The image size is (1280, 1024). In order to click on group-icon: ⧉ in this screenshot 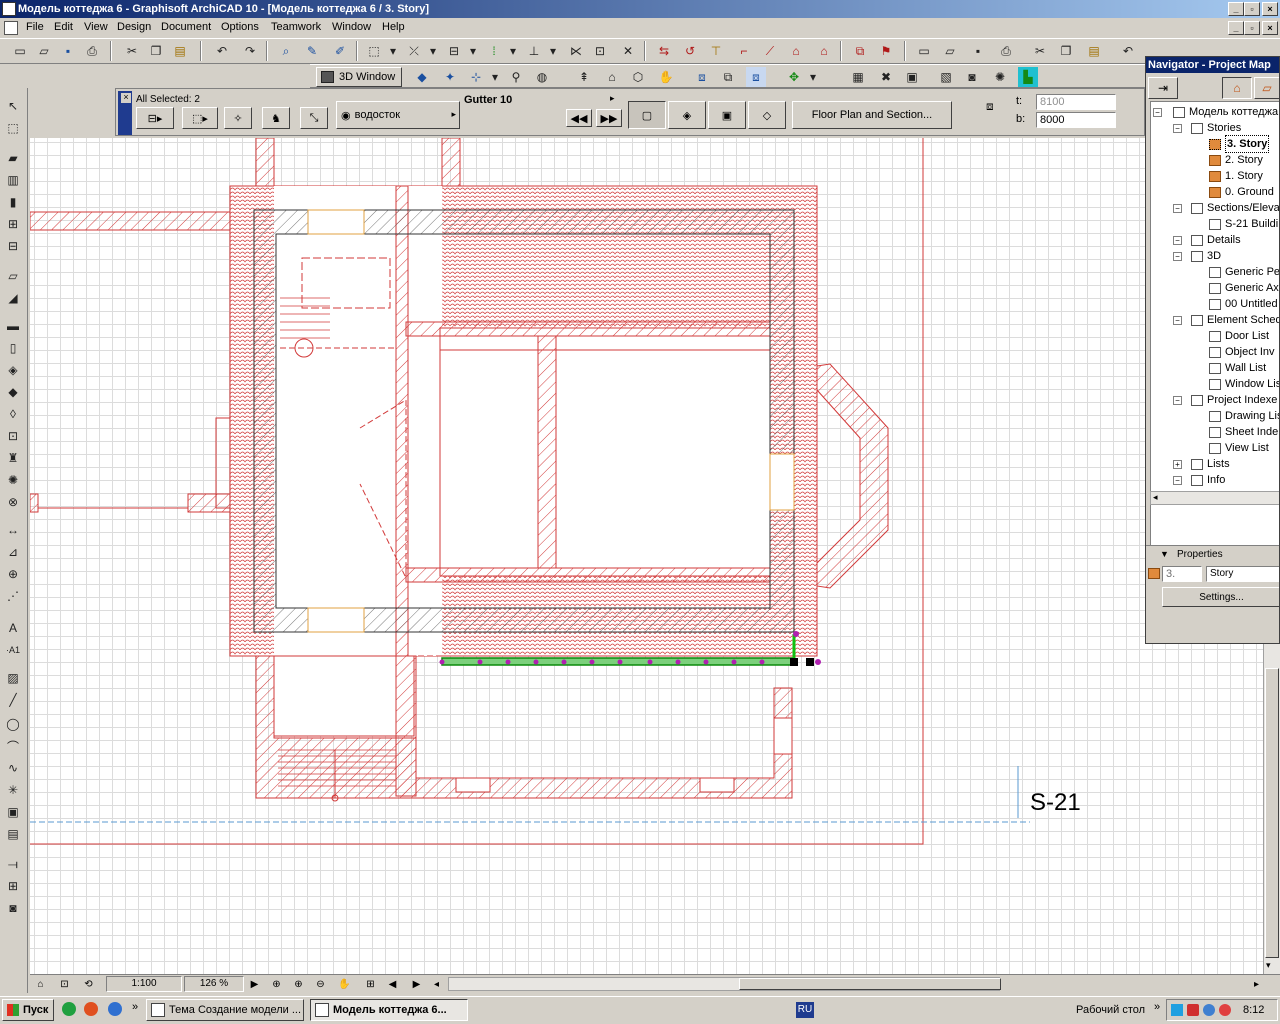, I will do `click(860, 51)`.